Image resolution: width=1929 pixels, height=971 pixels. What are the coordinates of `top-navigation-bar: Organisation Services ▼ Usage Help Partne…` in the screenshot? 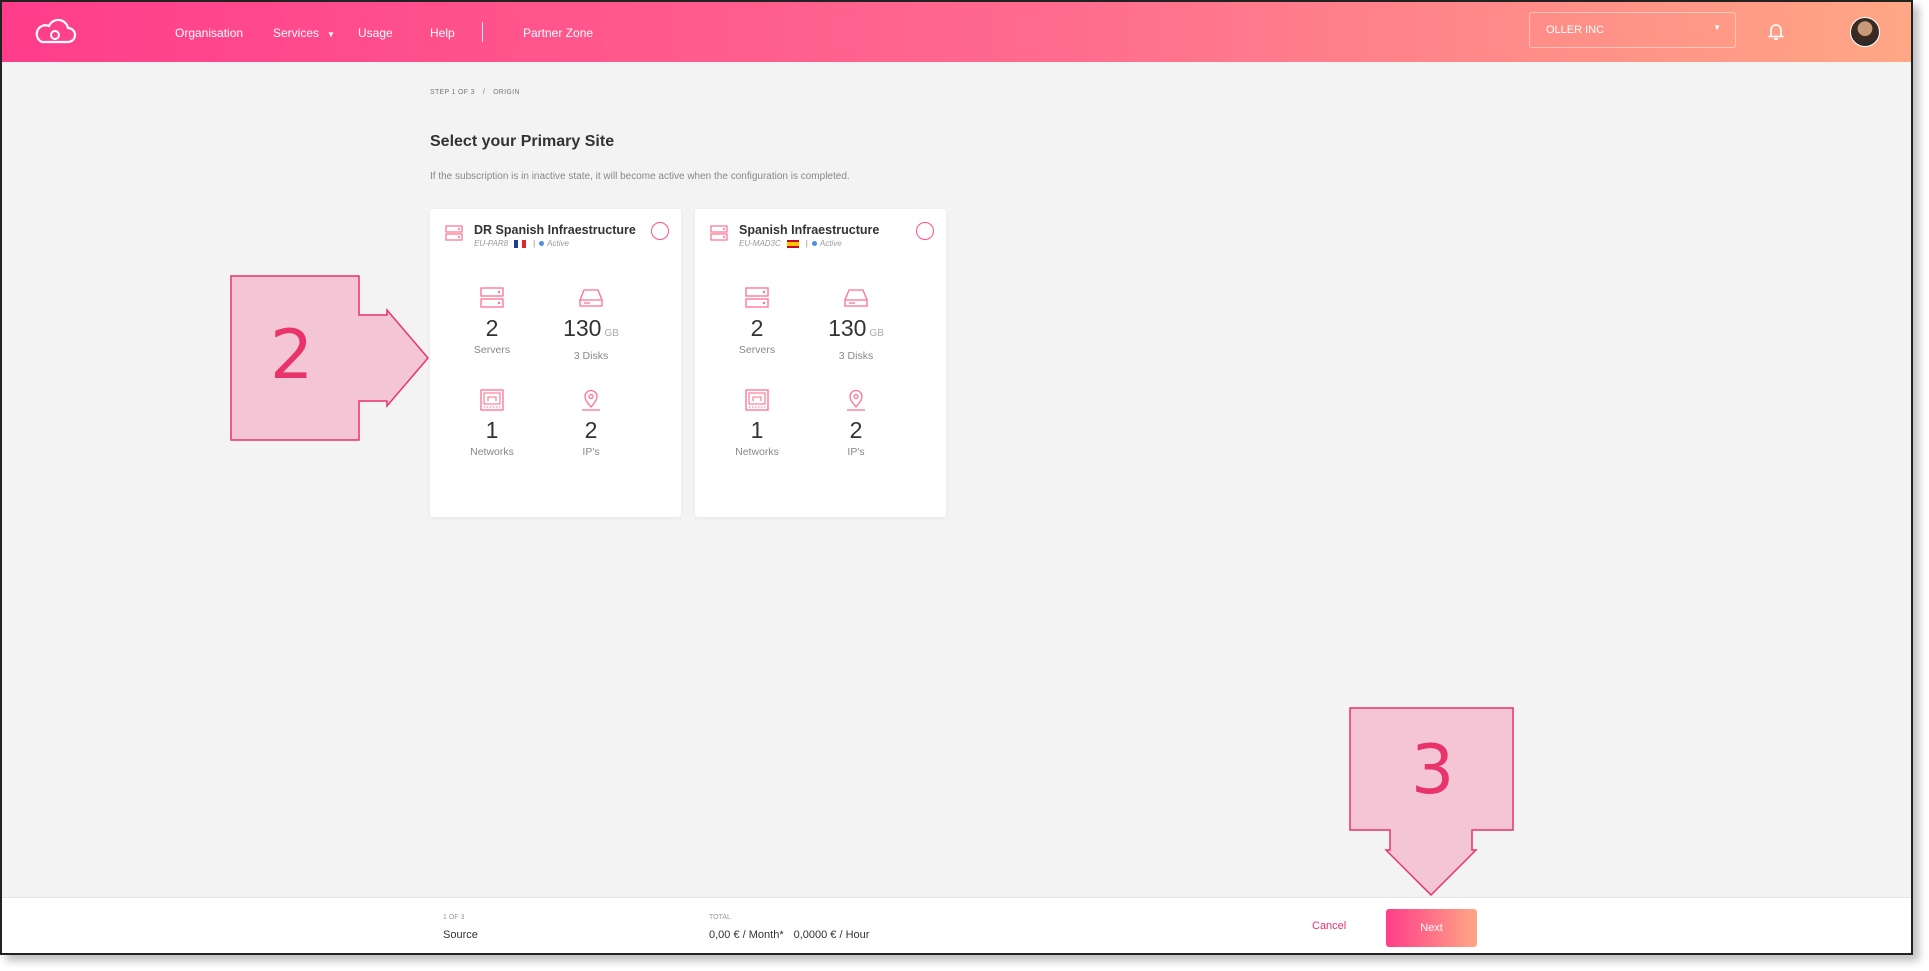 It's located at (956, 32).